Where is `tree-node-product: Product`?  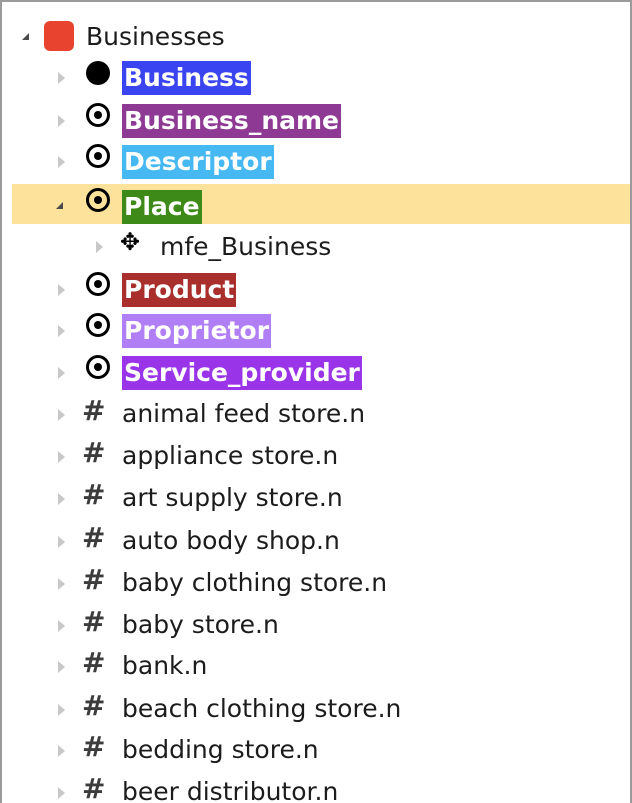 tree-node-product: Product is located at coordinates (316, 288).